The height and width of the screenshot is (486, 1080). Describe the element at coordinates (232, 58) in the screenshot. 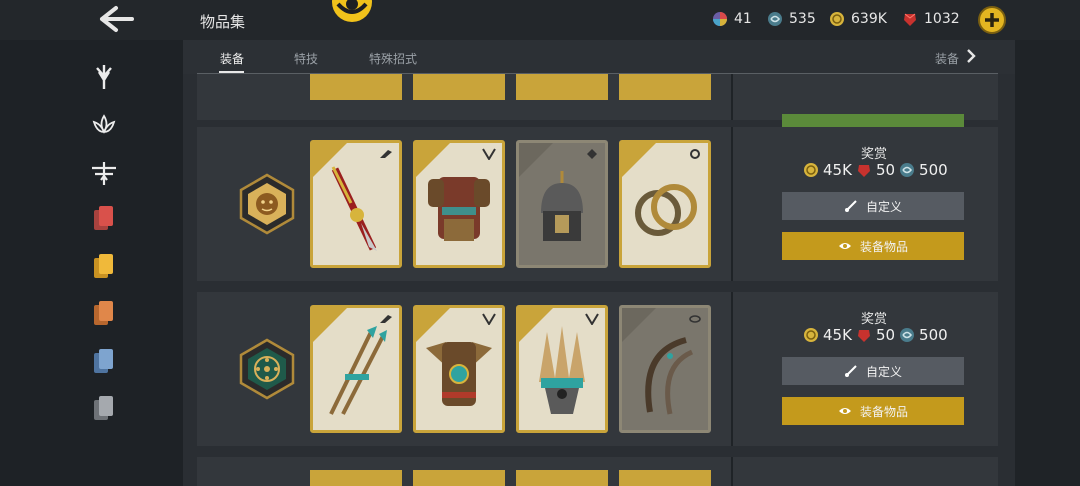

I see `tab-equipment: 装备` at that location.